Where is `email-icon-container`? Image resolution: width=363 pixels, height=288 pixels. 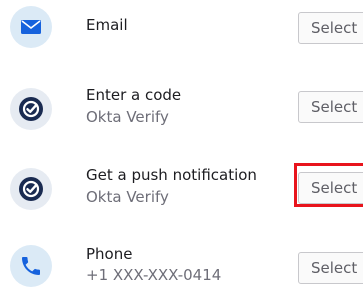
email-icon-container is located at coordinates (31, 27).